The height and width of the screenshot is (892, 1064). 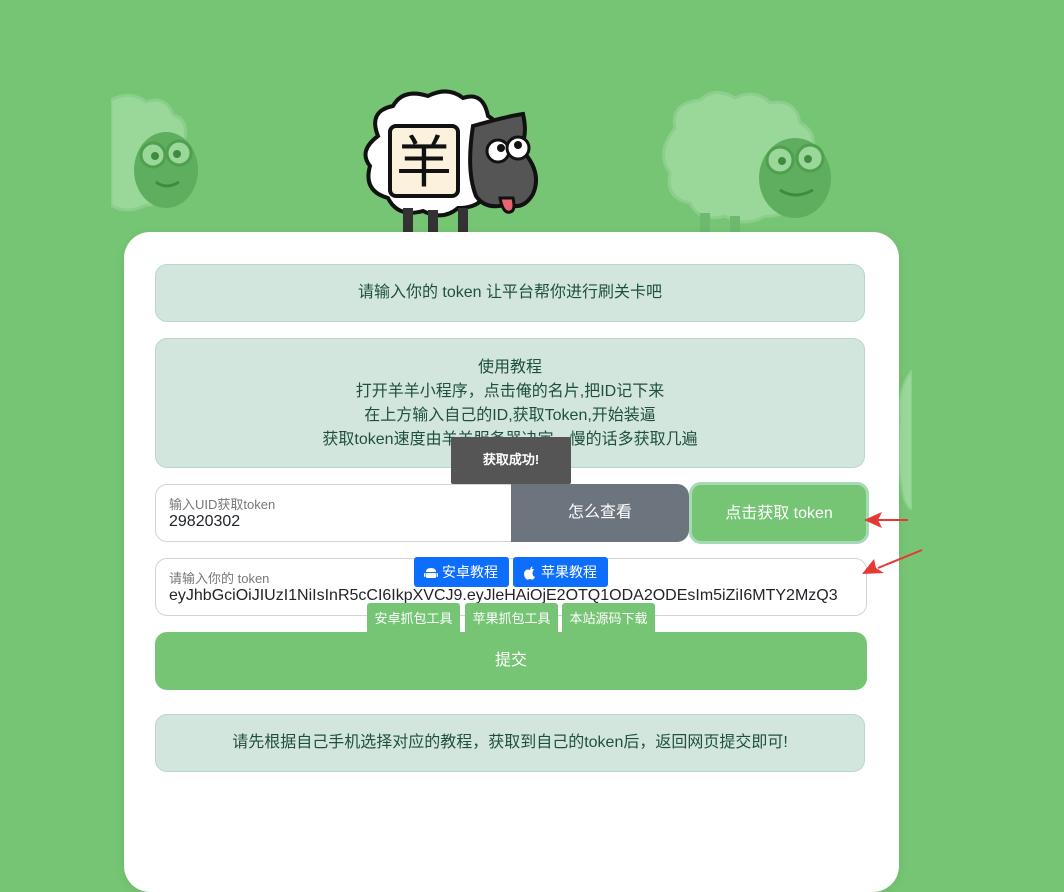 I want to click on arrow-annotation-token-button, so click(x=886, y=520).